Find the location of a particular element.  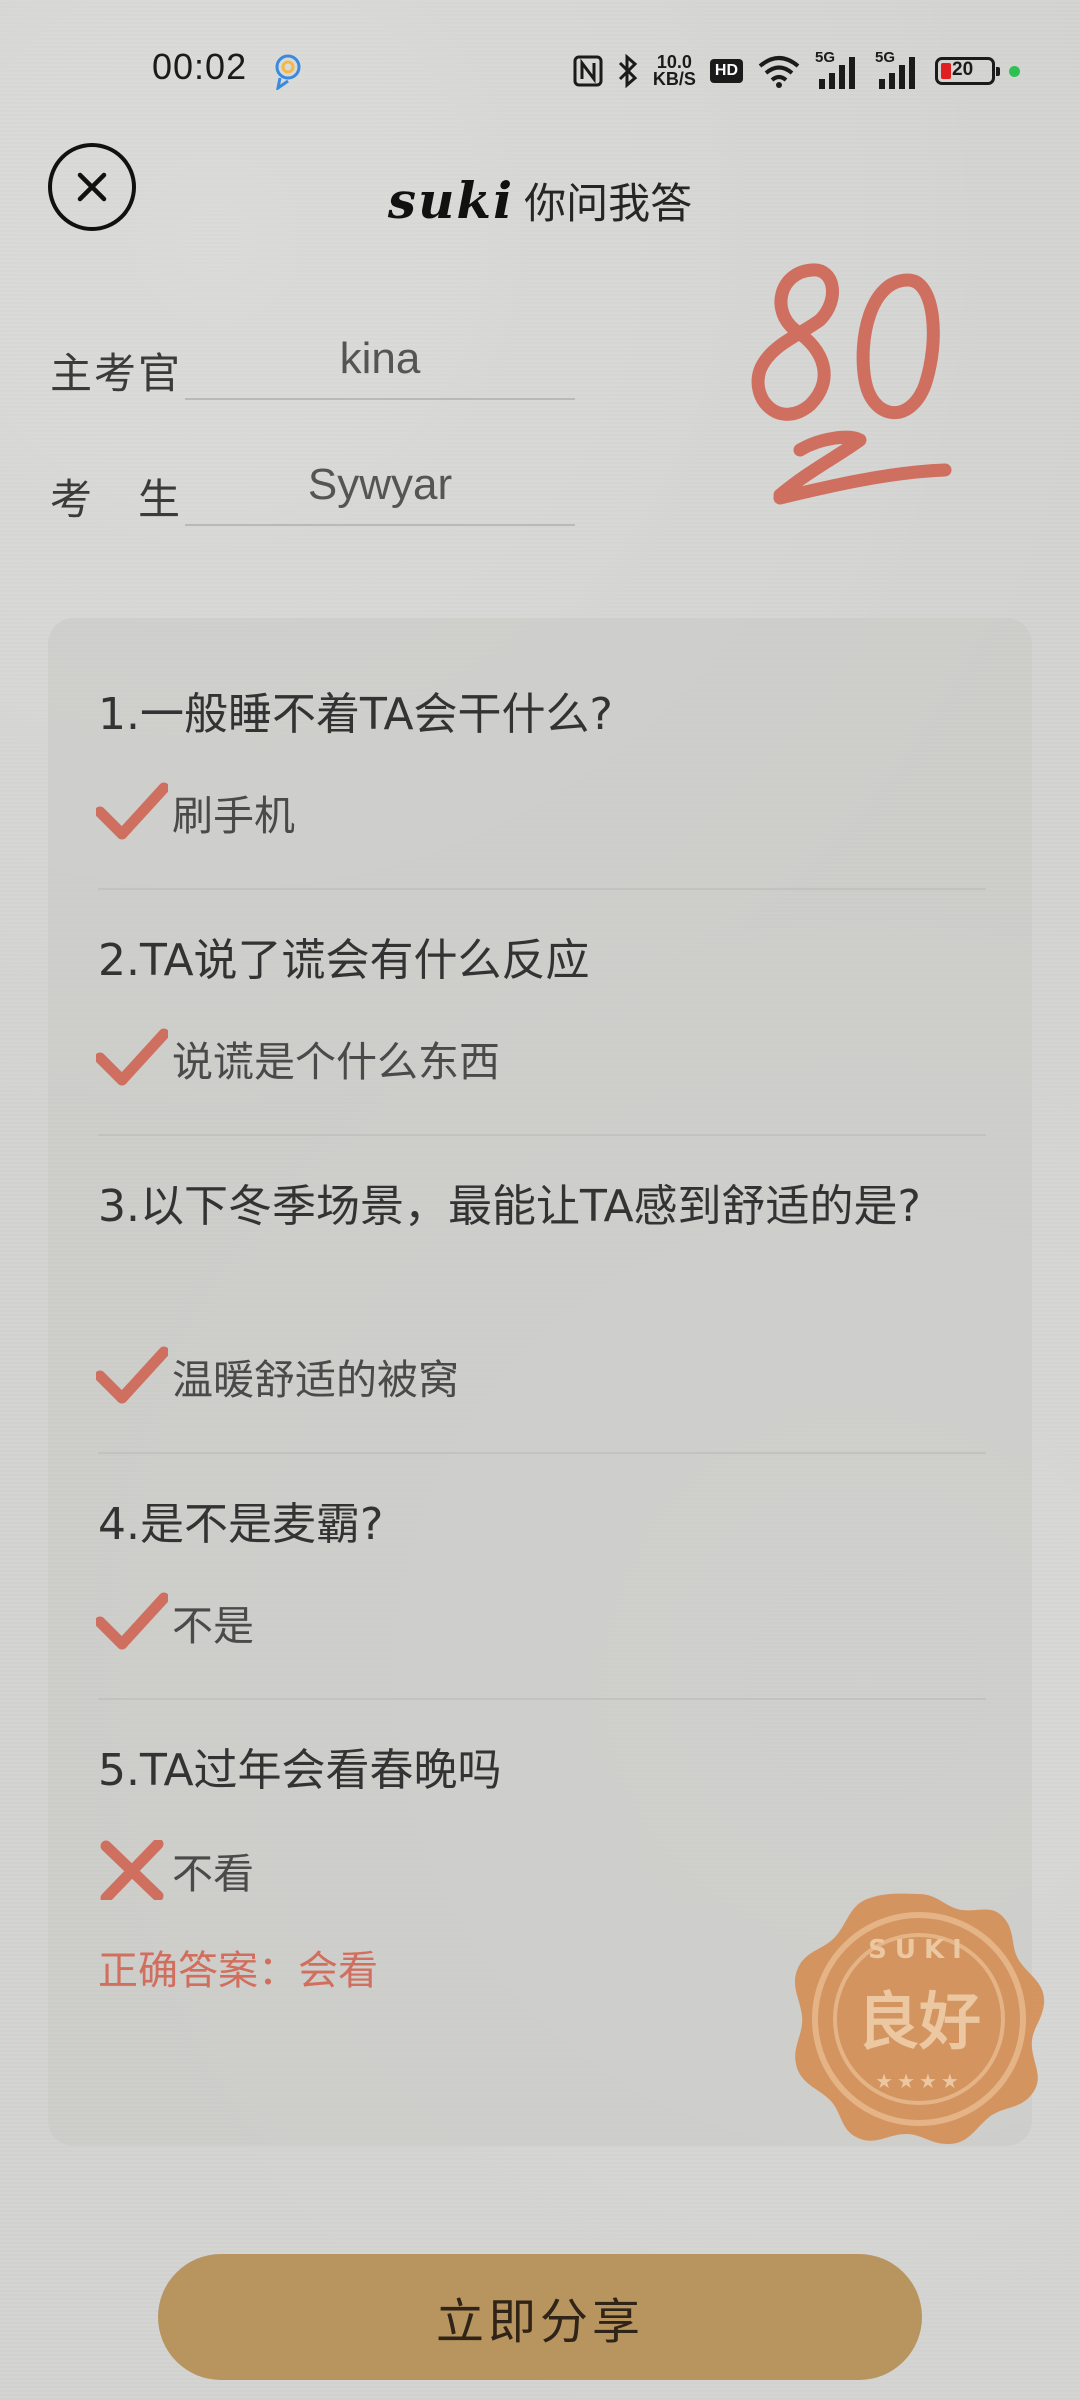

brand-logo: suki is located at coordinates (451, 200).